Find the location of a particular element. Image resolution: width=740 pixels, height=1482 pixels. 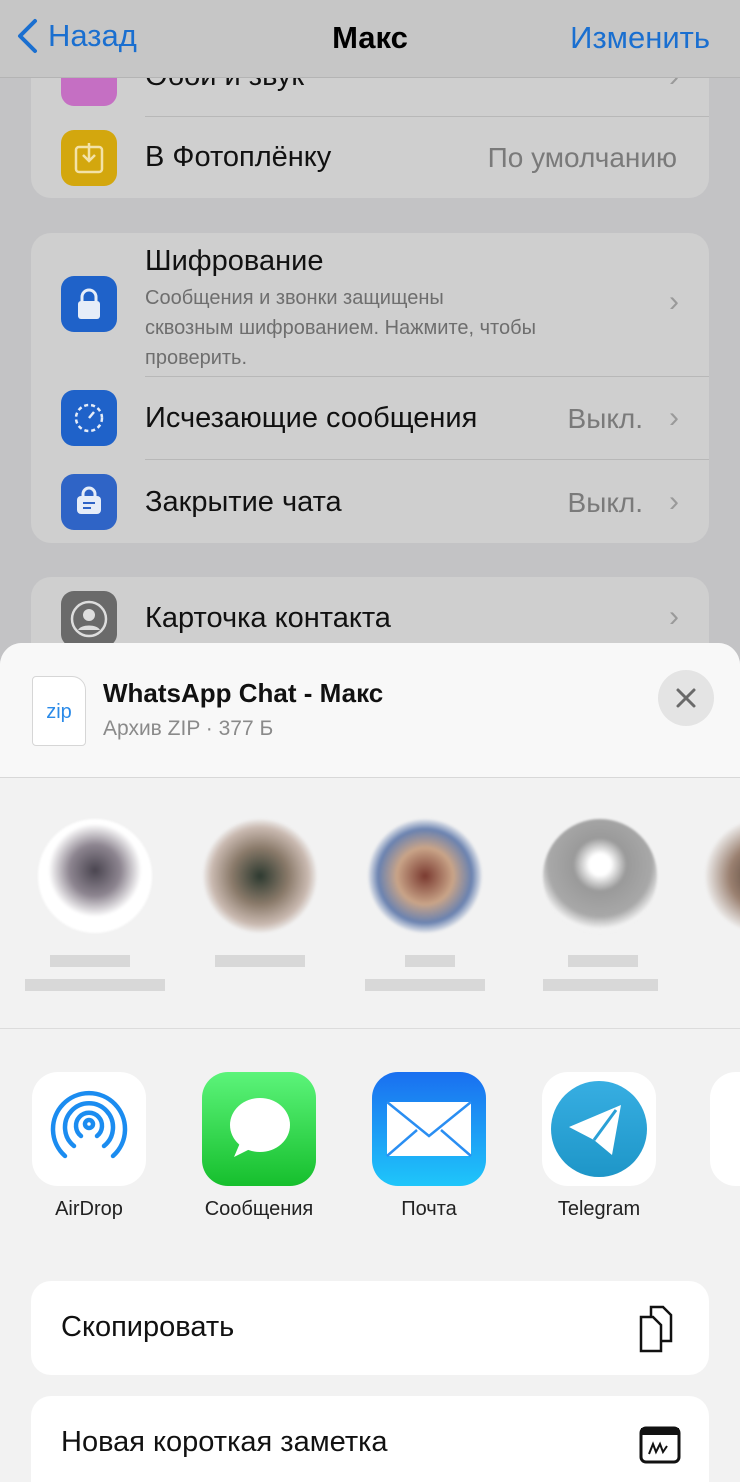

share-app-telegram: Telegram is located at coordinates (599, 1146).